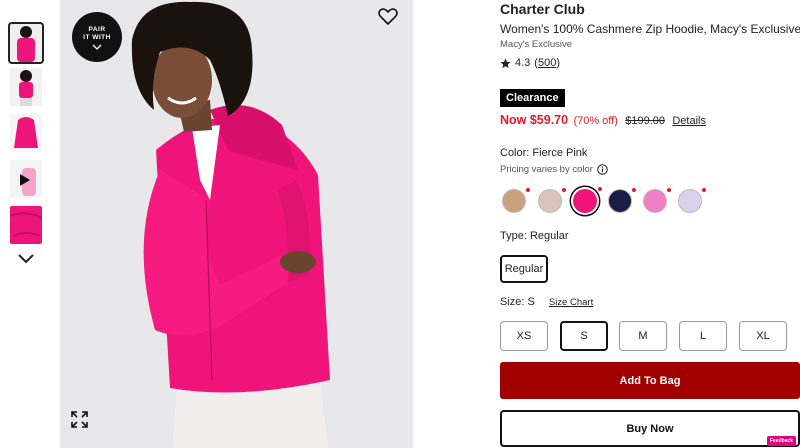 This screenshot has width=800, height=448. Describe the element at coordinates (650, 380) in the screenshot. I see `add-to-bag-button: Add To Bag` at that location.